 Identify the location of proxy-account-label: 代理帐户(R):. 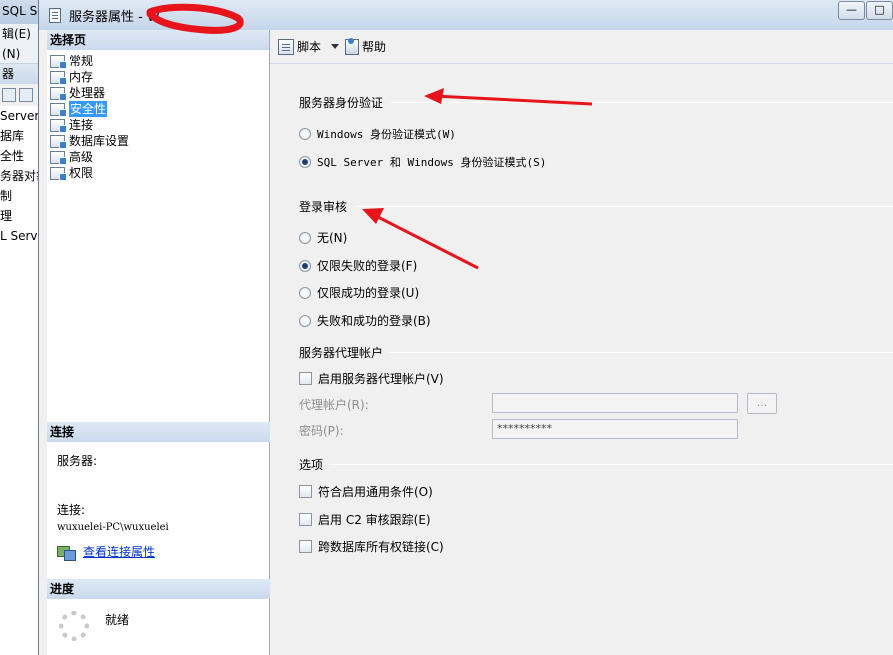
(334, 405).